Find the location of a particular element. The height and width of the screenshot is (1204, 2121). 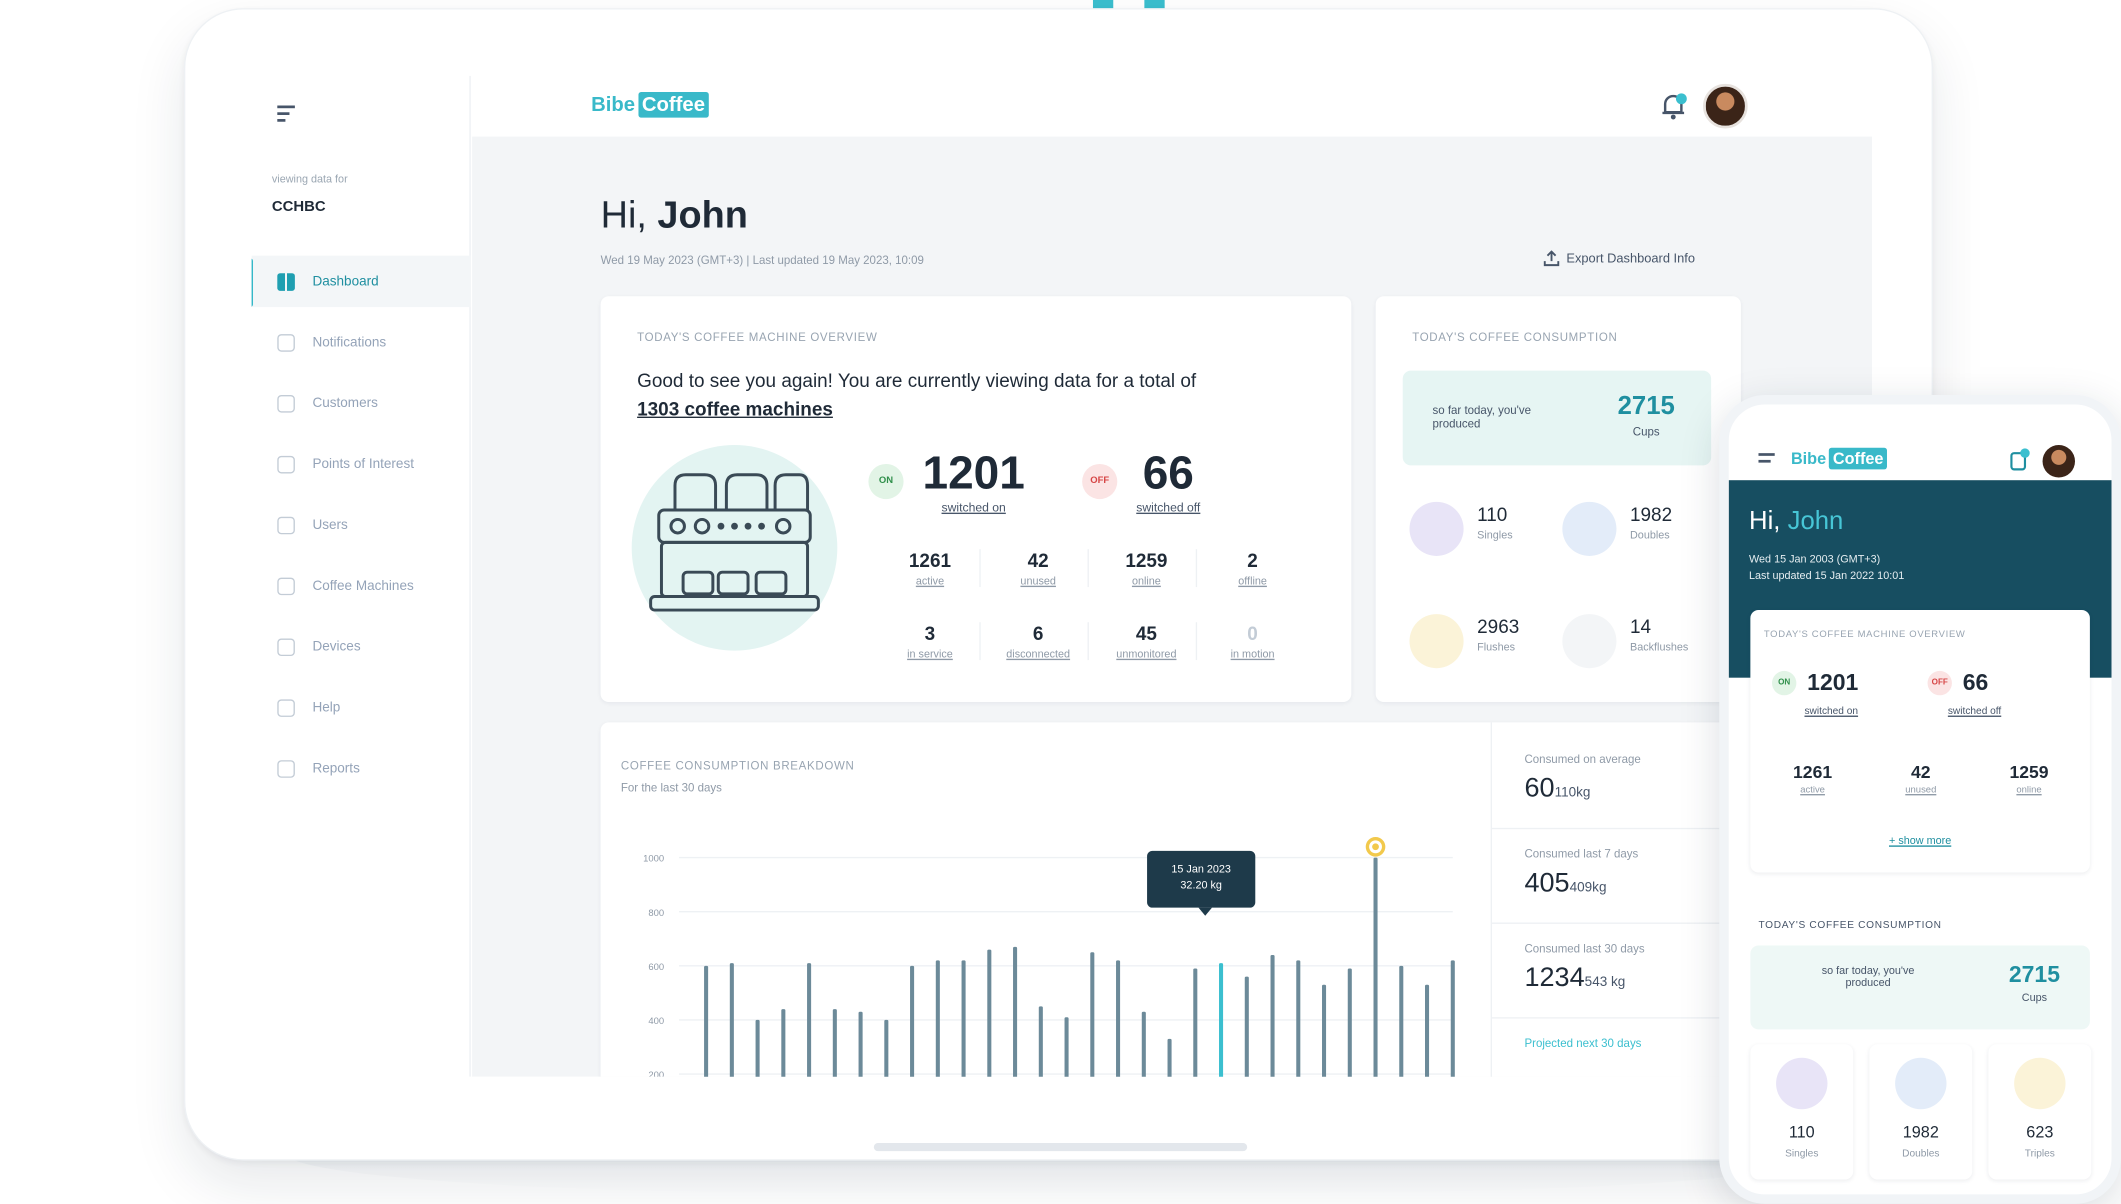

hamburger-menu-icon is located at coordinates (286, 115).